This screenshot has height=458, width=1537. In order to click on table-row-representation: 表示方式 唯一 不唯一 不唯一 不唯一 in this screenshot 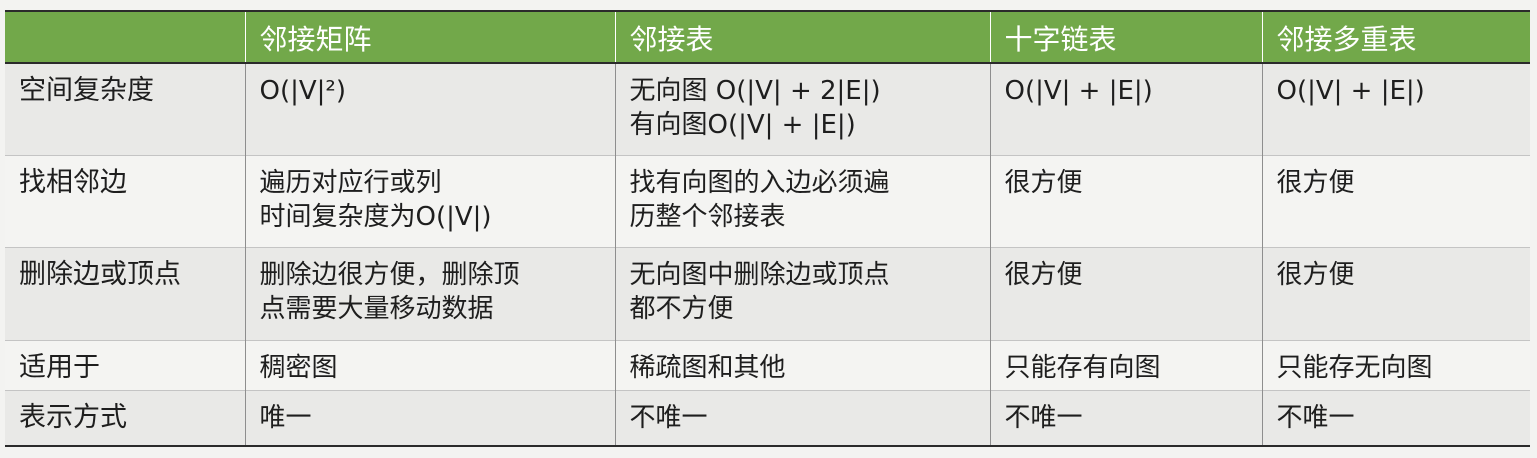, I will do `click(767, 418)`.